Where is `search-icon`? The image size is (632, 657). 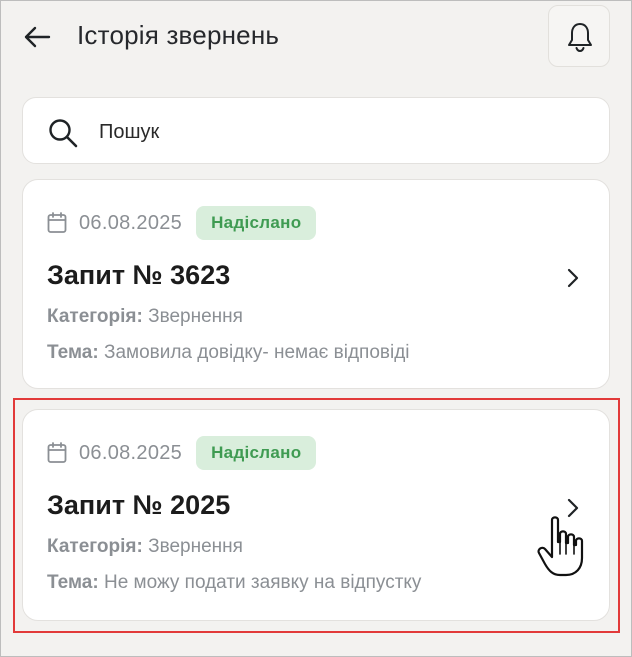
search-icon is located at coordinates (63, 133).